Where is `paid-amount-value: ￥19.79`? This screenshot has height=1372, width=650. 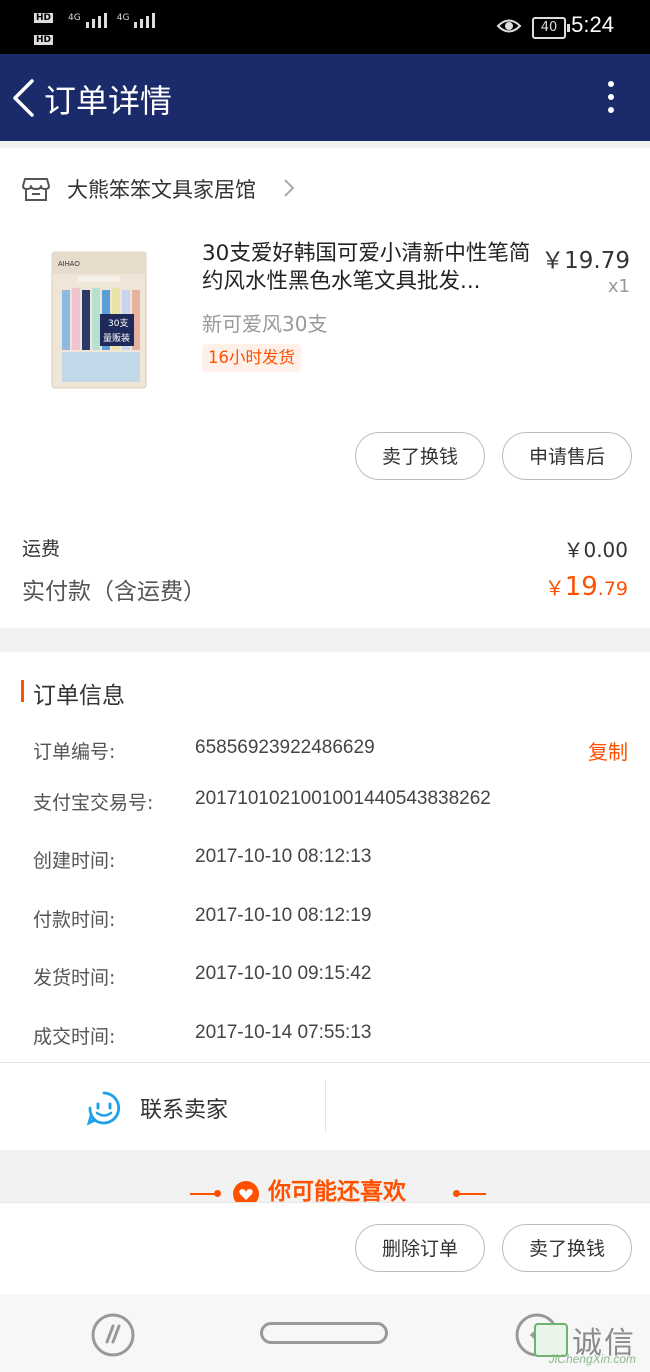
paid-amount-value: ￥19.79 is located at coordinates (586, 587).